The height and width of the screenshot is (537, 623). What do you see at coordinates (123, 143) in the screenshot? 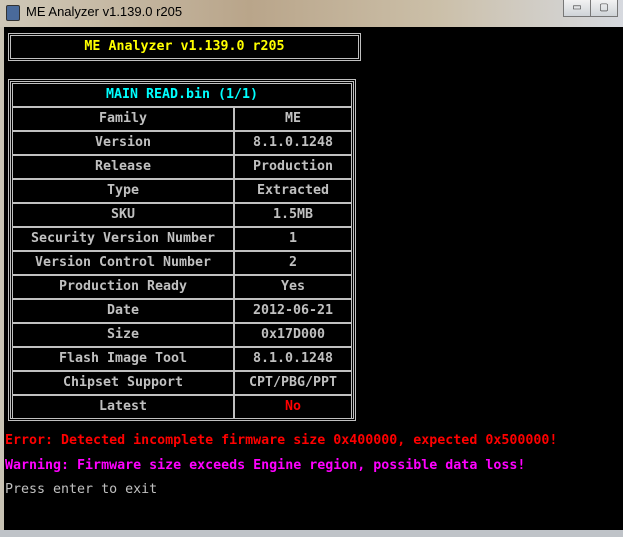
I see `row-label: Version` at bounding box center [123, 143].